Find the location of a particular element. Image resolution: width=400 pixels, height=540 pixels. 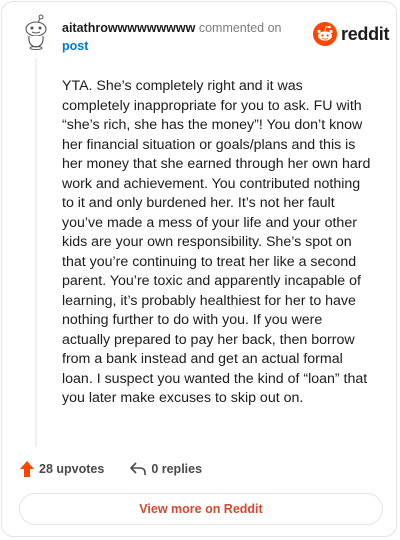

reddit-wordmark: reddit is located at coordinates (365, 33).